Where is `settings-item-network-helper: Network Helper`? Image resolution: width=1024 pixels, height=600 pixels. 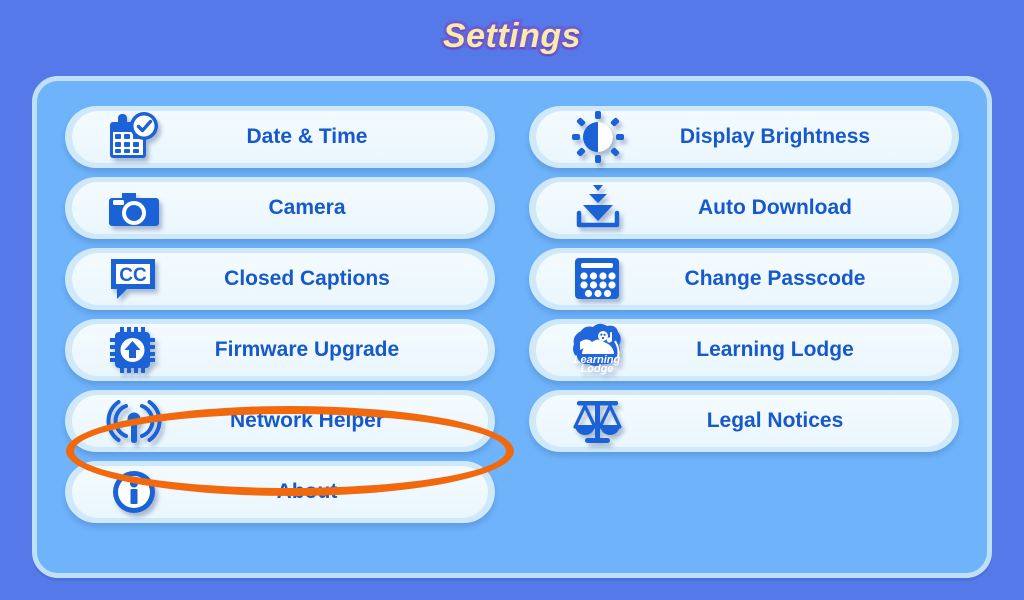
settings-item-network-helper: Network Helper is located at coordinates (280, 421).